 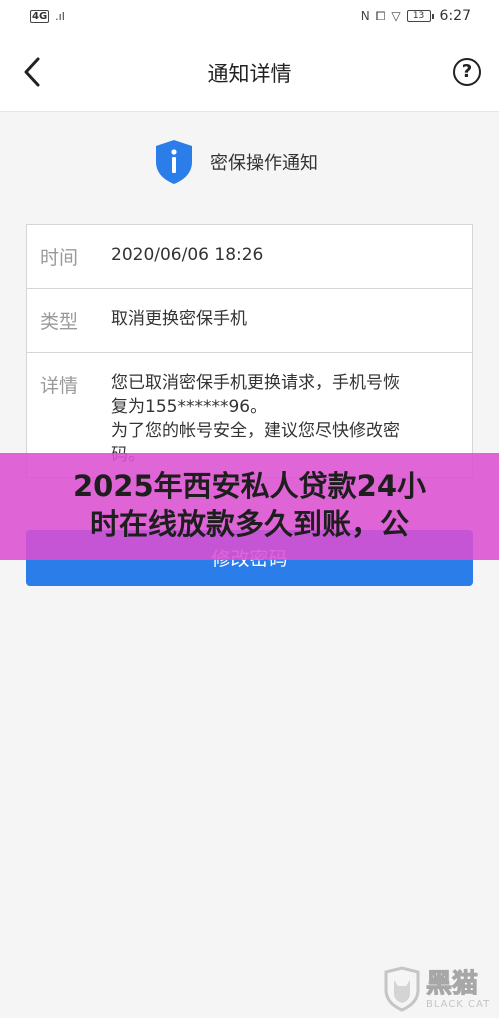 What do you see at coordinates (40, 16) in the screenshot?
I see `network-type-icon: 4G` at bounding box center [40, 16].